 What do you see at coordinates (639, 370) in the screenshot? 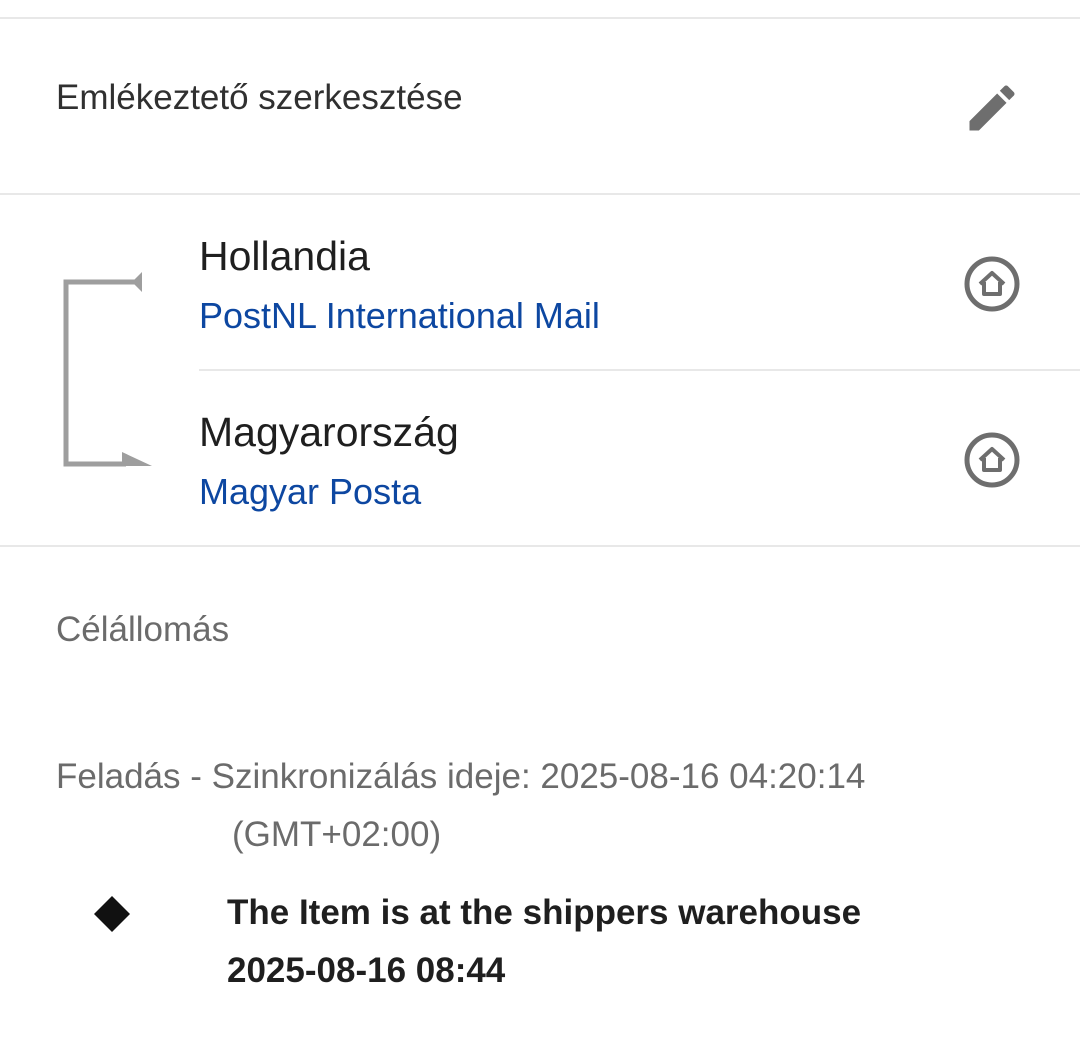
I see `route-inner-divider` at bounding box center [639, 370].